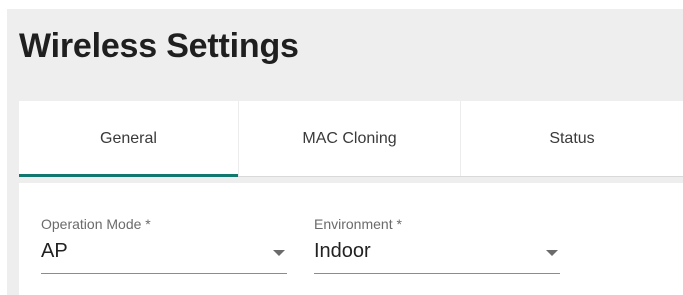 This screenshot has width=683, height=295. I want to click on tab-mac-cloning: MAC Cloning, so click(350, 138).